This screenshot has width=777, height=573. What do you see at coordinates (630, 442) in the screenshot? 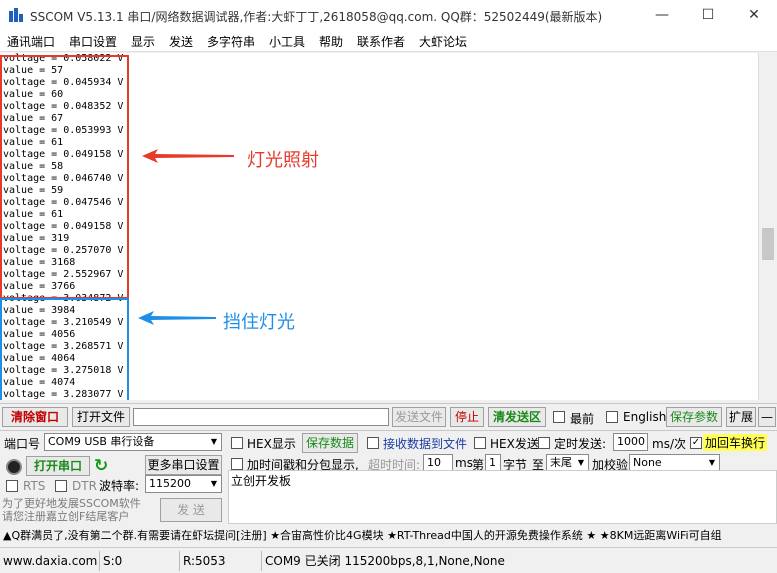
I see `interval-input: 1000` at bounding box center [630, 442].